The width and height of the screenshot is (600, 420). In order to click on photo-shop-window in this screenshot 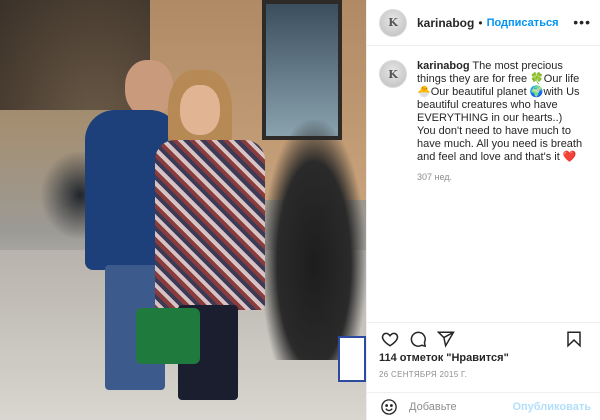, I will do `click(302, 70)`.